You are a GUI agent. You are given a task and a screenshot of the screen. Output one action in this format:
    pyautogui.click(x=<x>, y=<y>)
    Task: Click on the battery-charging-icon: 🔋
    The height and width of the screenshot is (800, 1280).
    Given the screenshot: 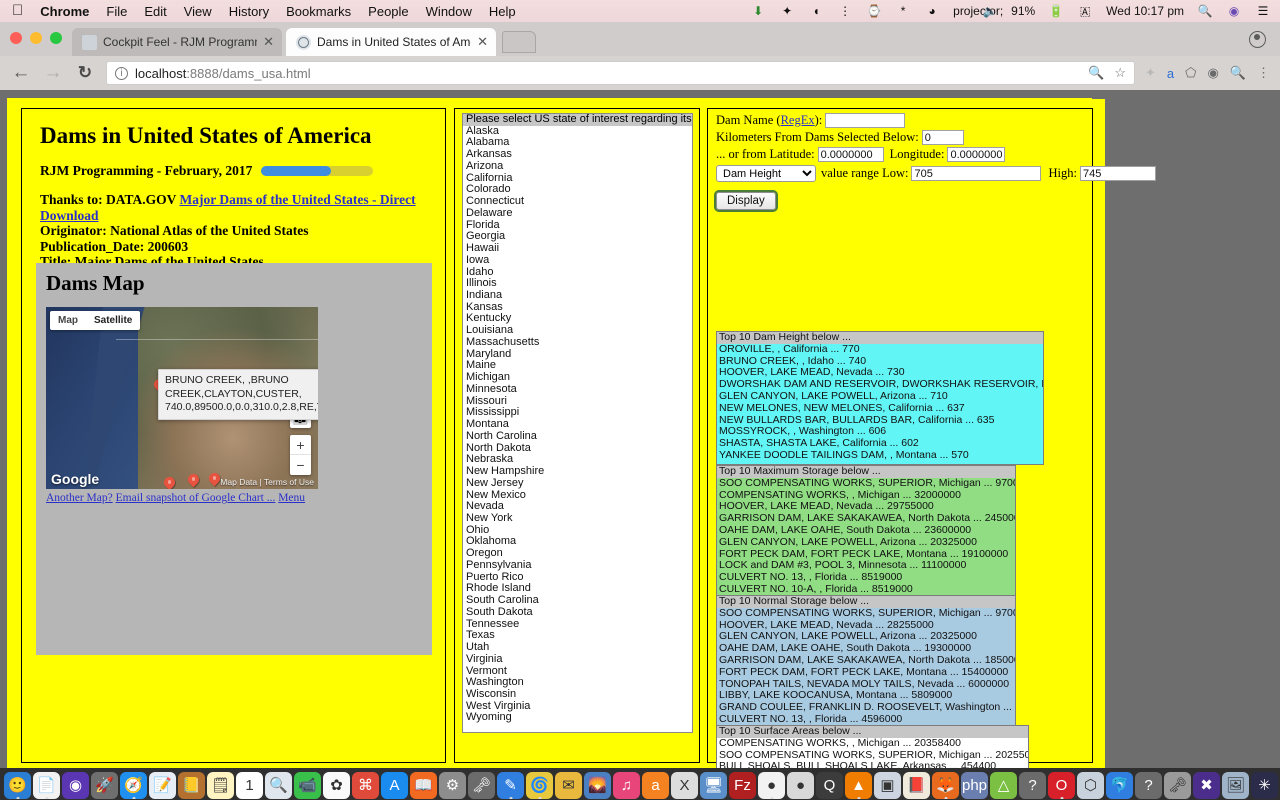 What is the action you would take?
    pyautogui.click(x=1056, y=11)
    